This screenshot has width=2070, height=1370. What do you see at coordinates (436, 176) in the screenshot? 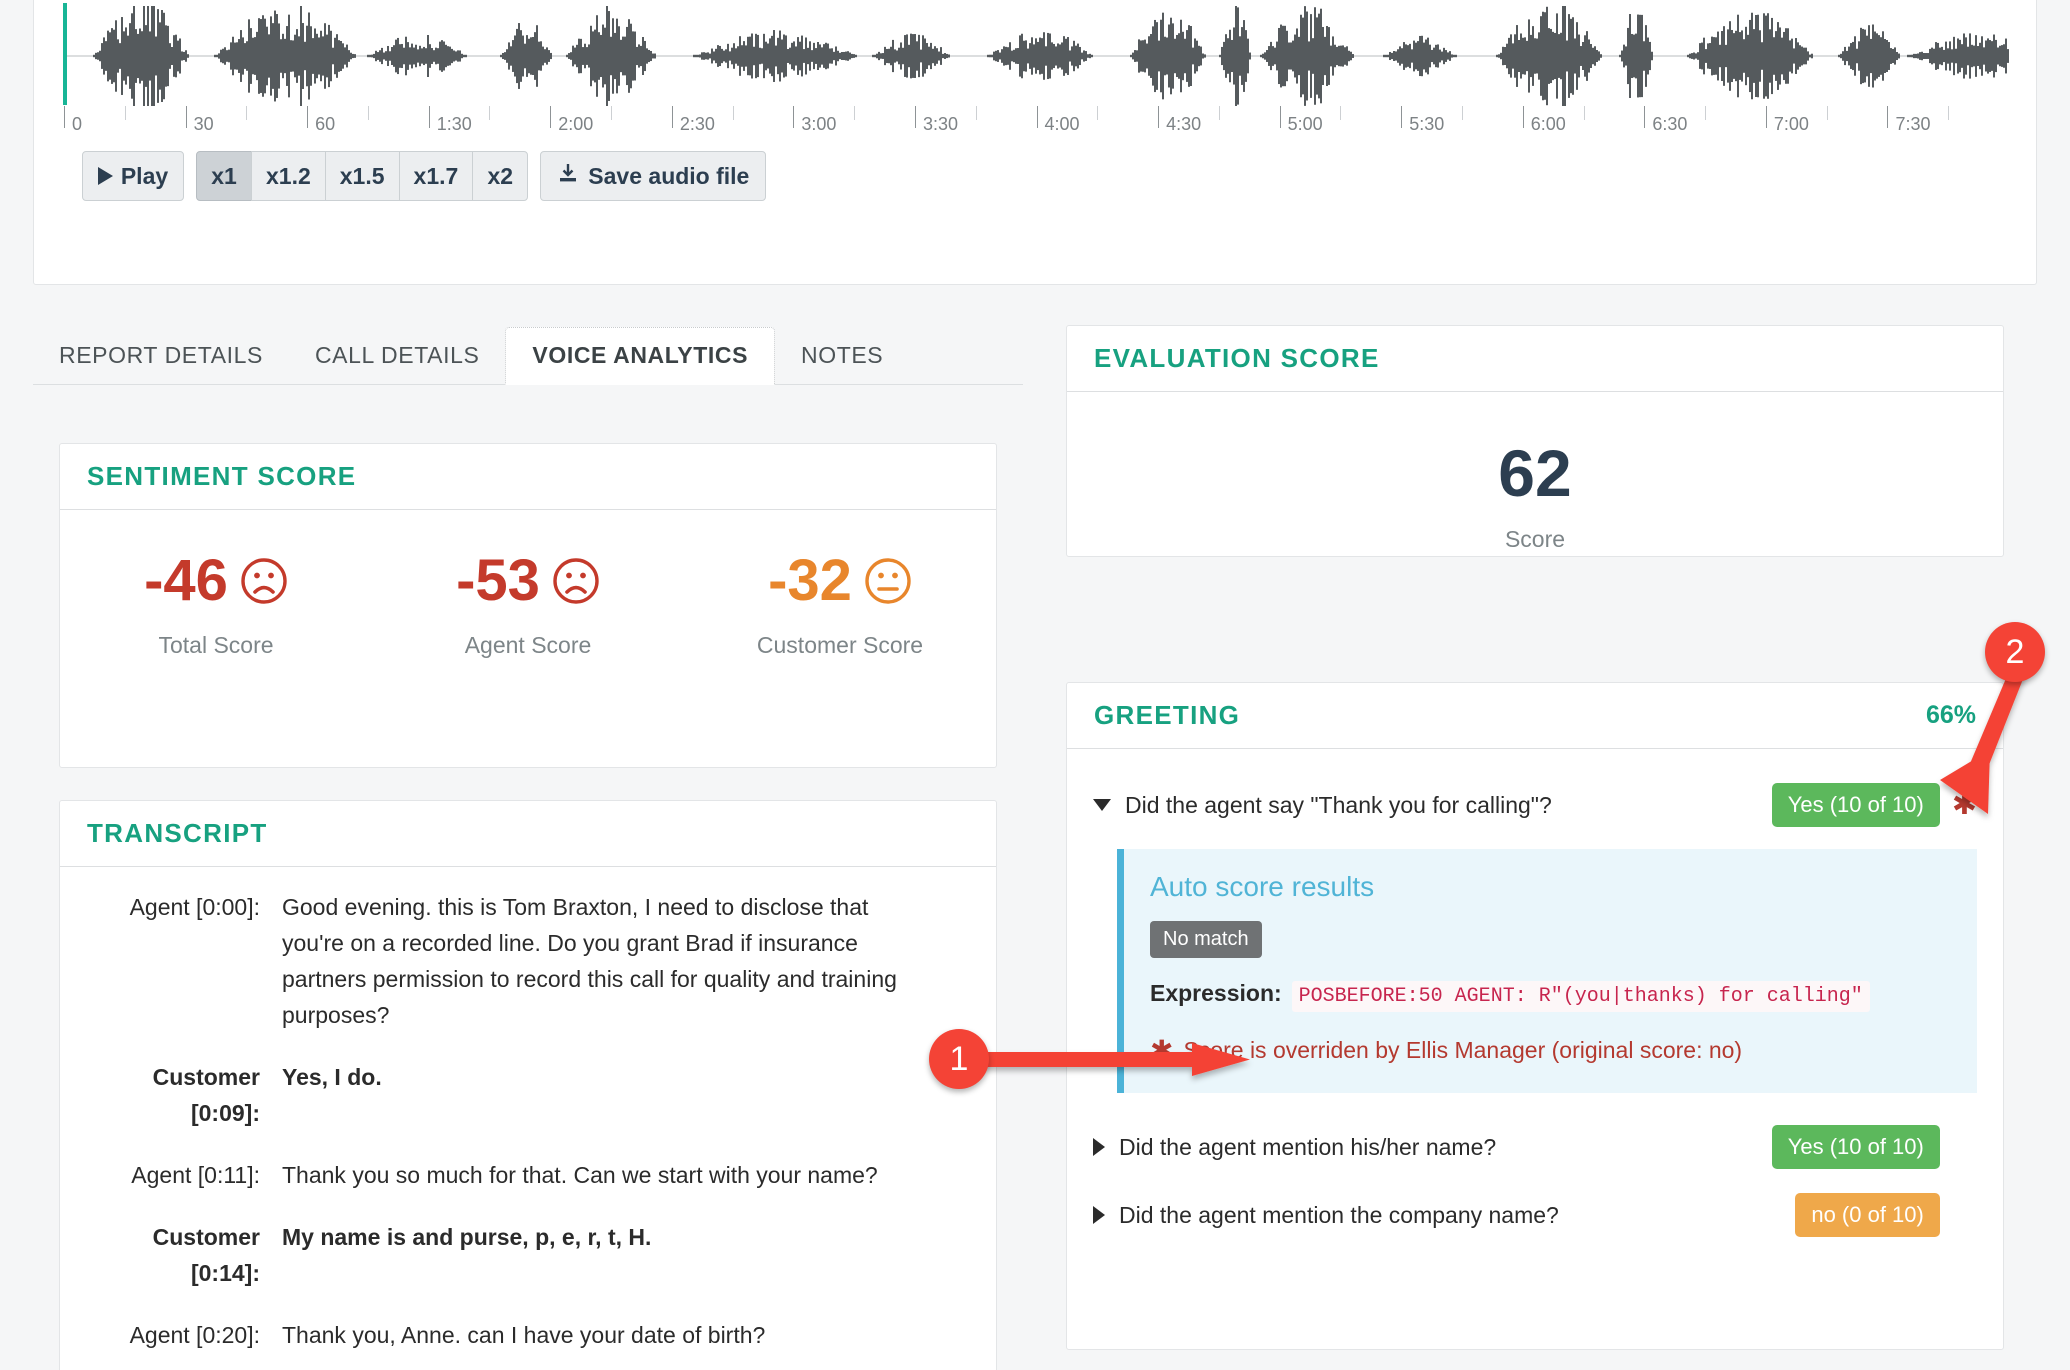
I see `speed-button-x1-7: x1.7` at bounding box center [436, 176].